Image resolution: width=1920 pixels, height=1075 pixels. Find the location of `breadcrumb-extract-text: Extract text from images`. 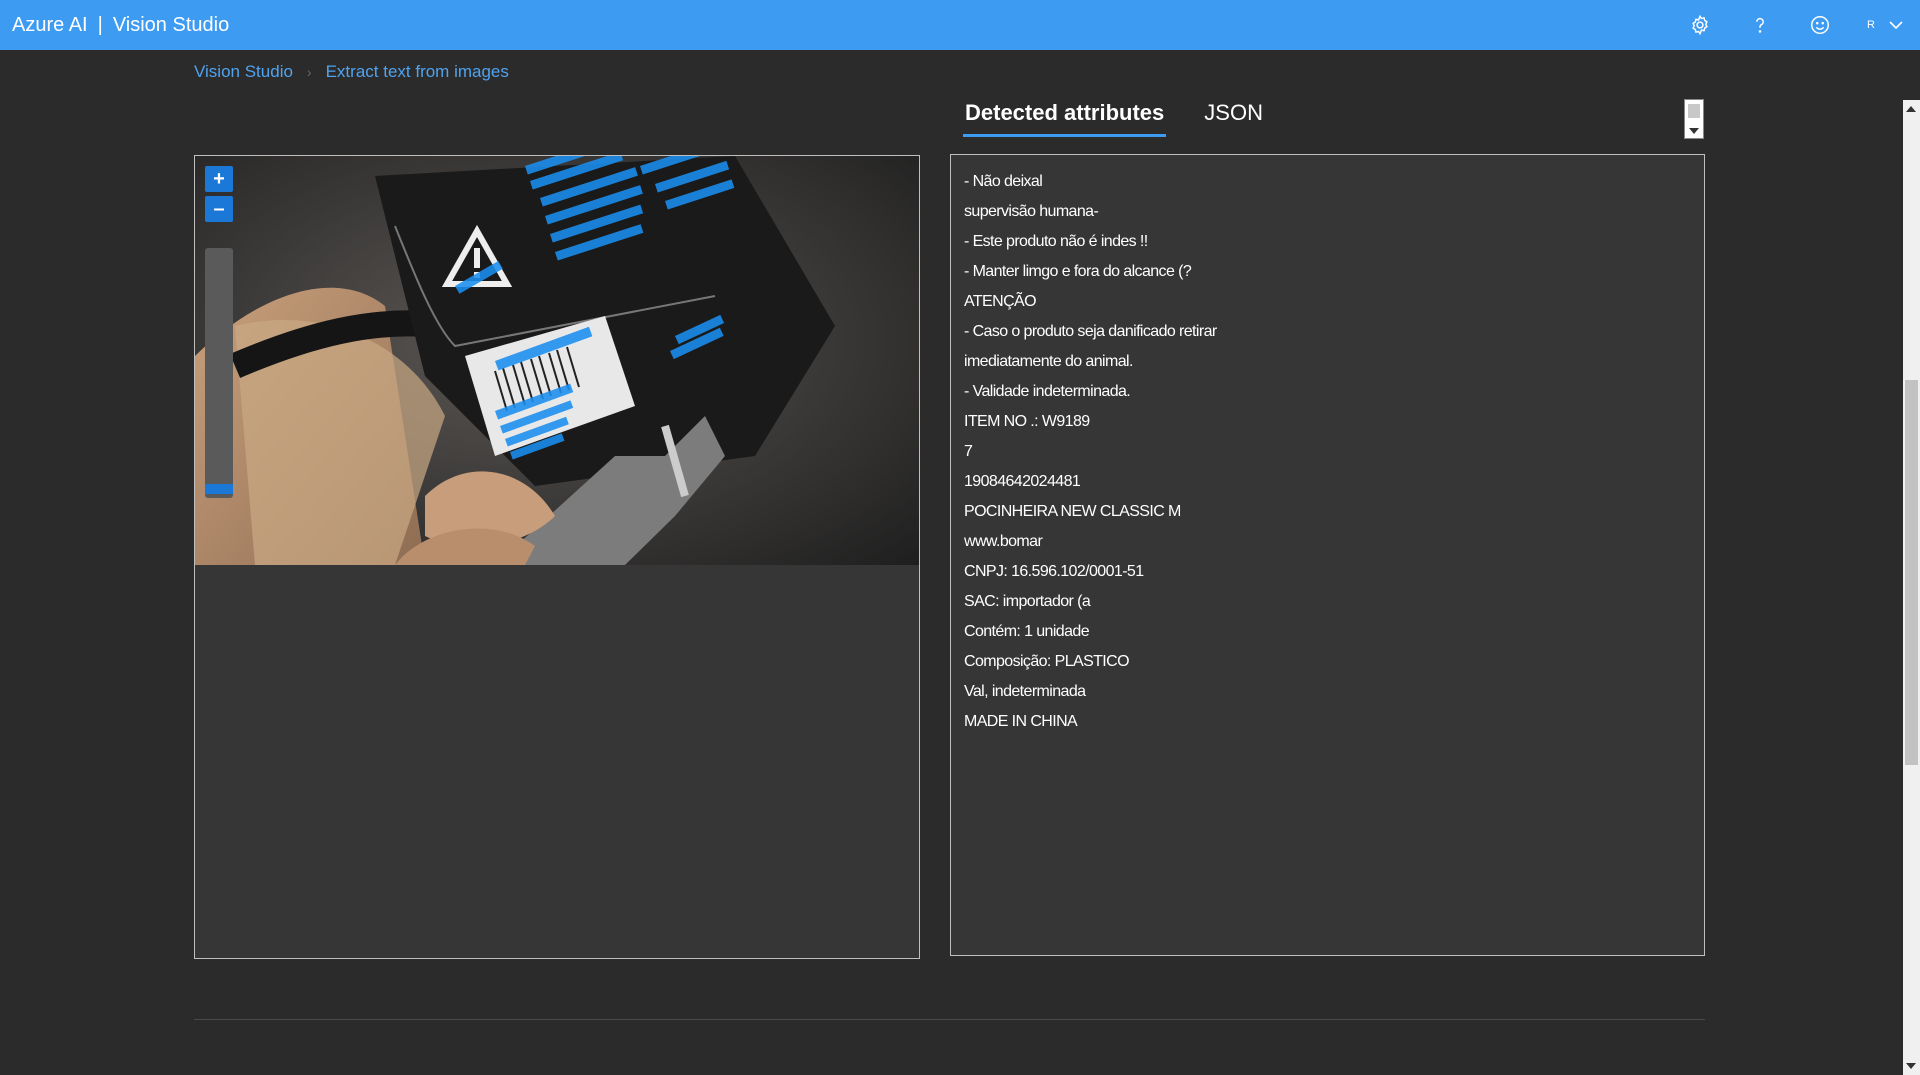

breadcrumb-extract-text: Extract text from images is located at coordinates (417, 72).